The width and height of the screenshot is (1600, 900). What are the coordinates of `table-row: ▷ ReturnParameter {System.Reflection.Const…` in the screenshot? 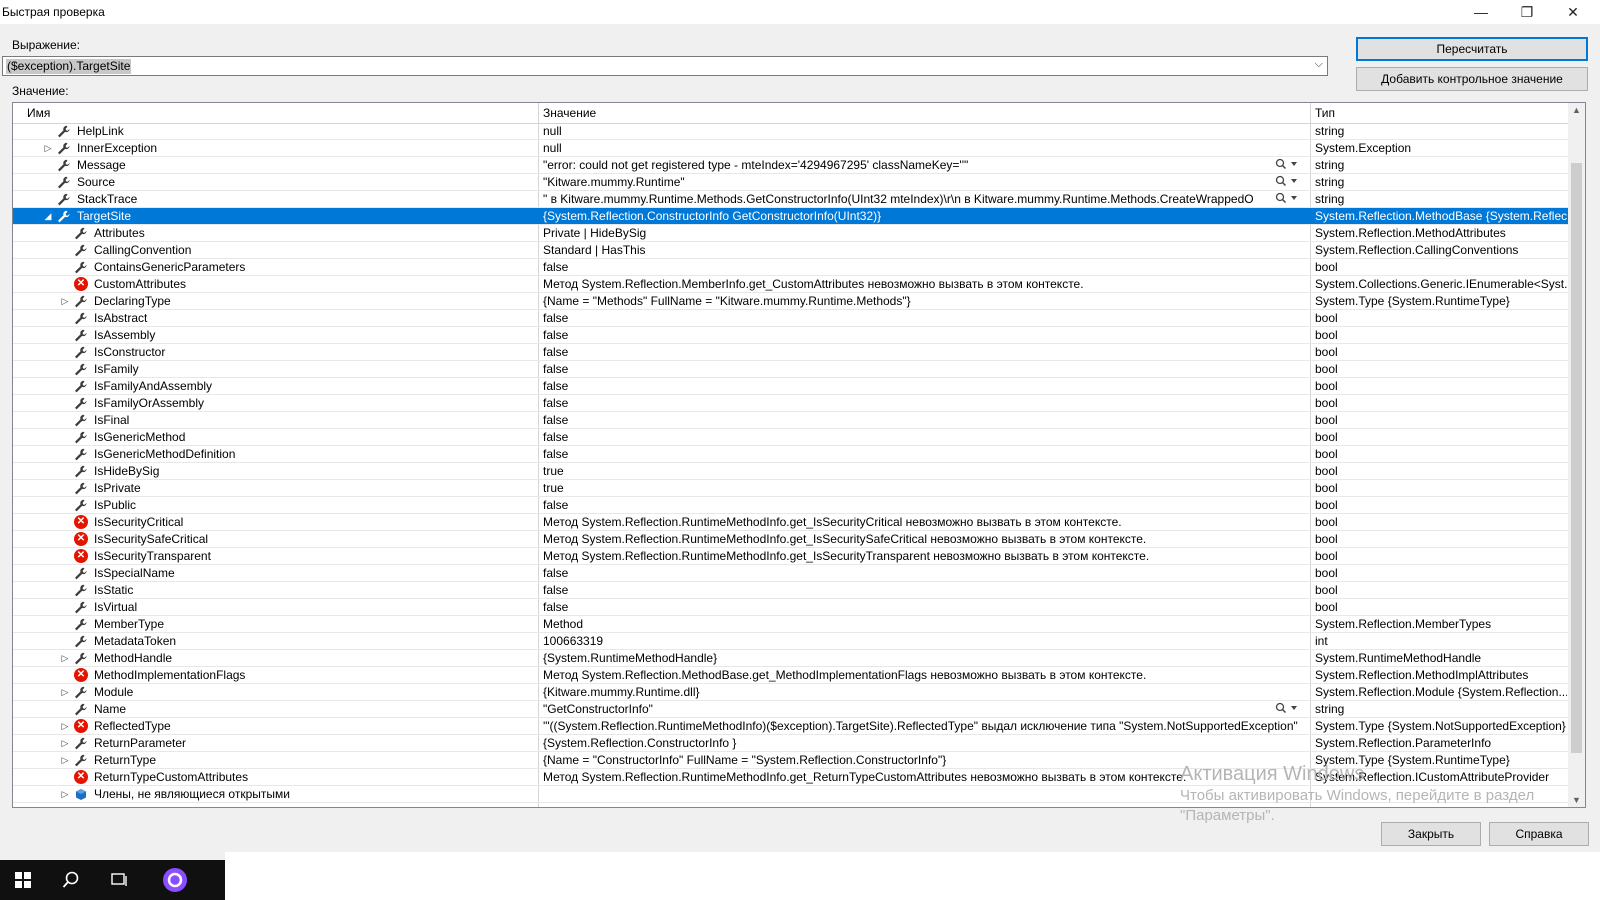 It's located at (791, 743).